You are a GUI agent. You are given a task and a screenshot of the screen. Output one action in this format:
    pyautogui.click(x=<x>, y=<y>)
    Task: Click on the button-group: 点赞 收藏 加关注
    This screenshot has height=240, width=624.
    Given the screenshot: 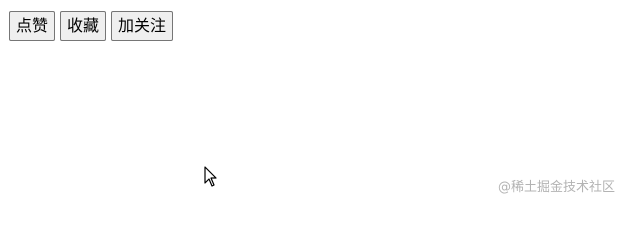 What is the action you would take?
    pyautogui.click(x=91, y=26)
    